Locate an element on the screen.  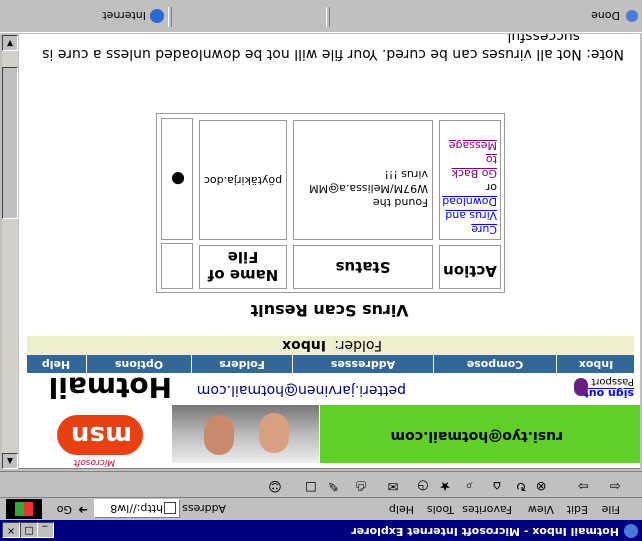
search-icon: ⌕ is located at coordinates (469, 485).